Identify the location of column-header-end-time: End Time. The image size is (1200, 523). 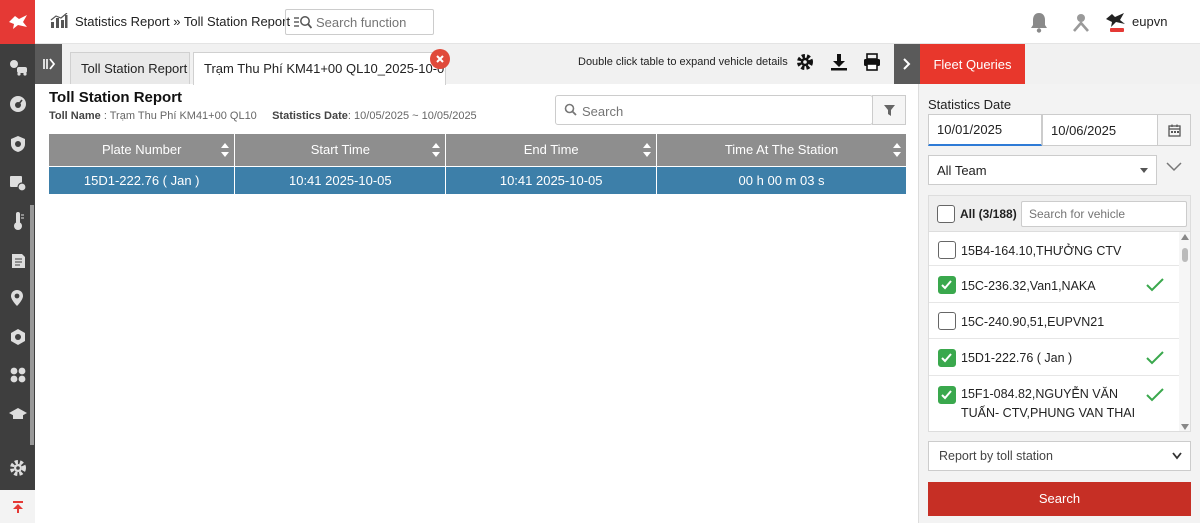
(551, 150).